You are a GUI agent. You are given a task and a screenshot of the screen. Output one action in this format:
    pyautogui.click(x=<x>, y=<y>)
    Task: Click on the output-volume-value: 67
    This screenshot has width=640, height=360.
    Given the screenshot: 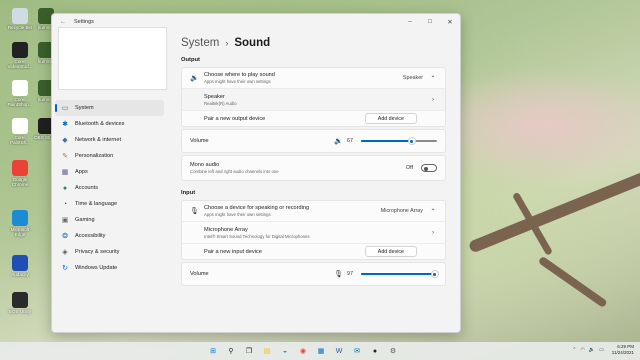 What is the action you would take?
    pyautogui.click(x=350, y=141)
    